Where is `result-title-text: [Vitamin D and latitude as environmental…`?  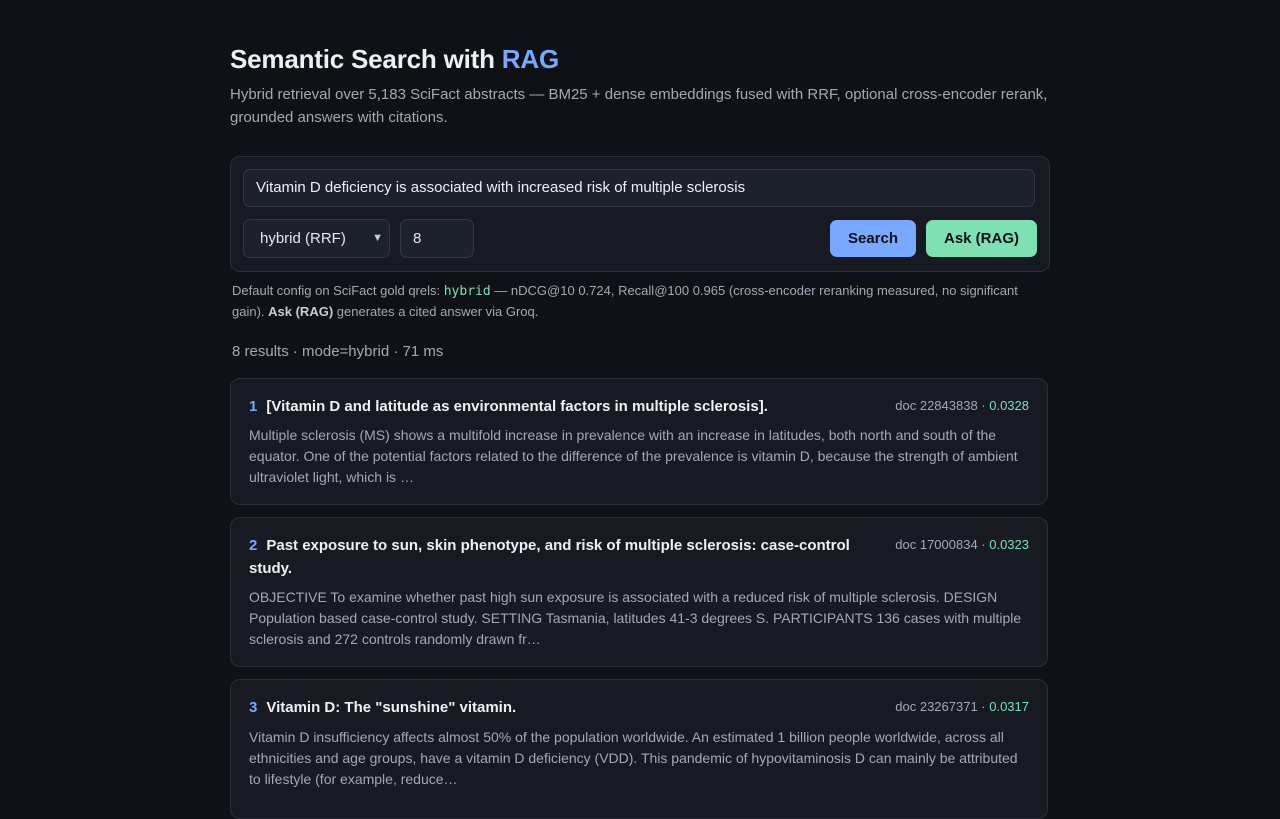
result-title-text: [Vitamin D and latitude as environmental… is located at coordinates (517, 406).